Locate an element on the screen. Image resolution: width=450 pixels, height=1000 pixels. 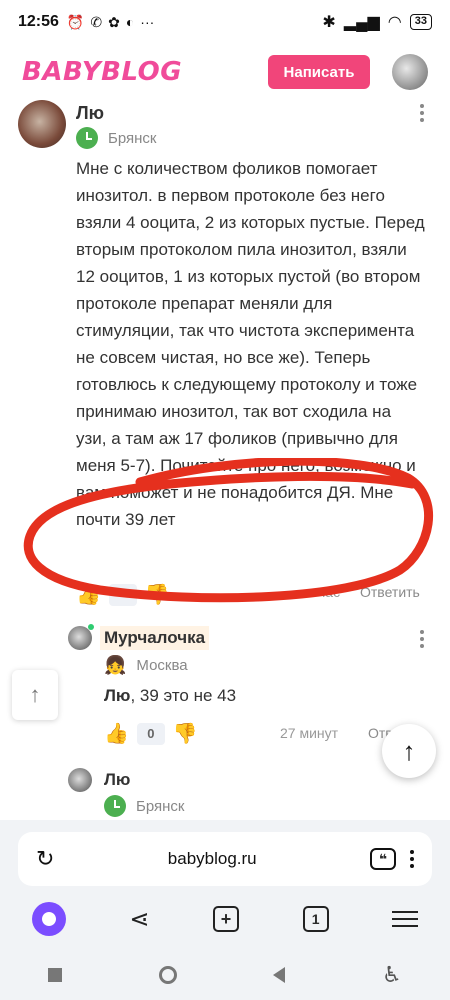
alarm-icon: ⏰ is located at coordinates (75, 21).